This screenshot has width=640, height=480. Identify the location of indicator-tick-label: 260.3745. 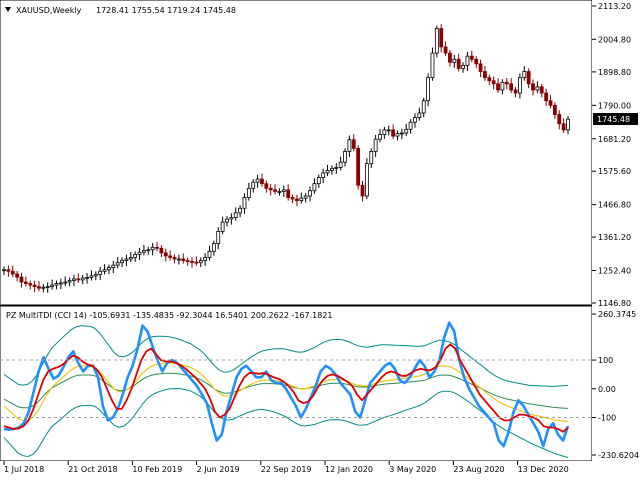
(617, 314).